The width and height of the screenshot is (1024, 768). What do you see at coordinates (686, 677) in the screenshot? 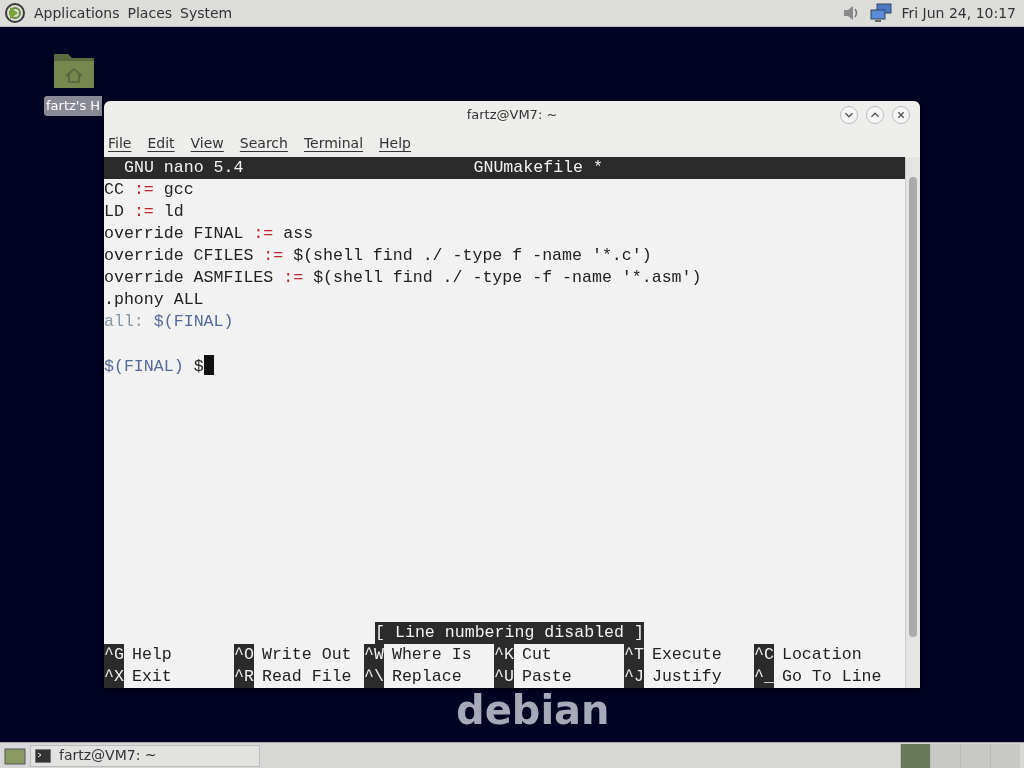
I see `shortcut-label: Justify` at bounding box center [686, 677].